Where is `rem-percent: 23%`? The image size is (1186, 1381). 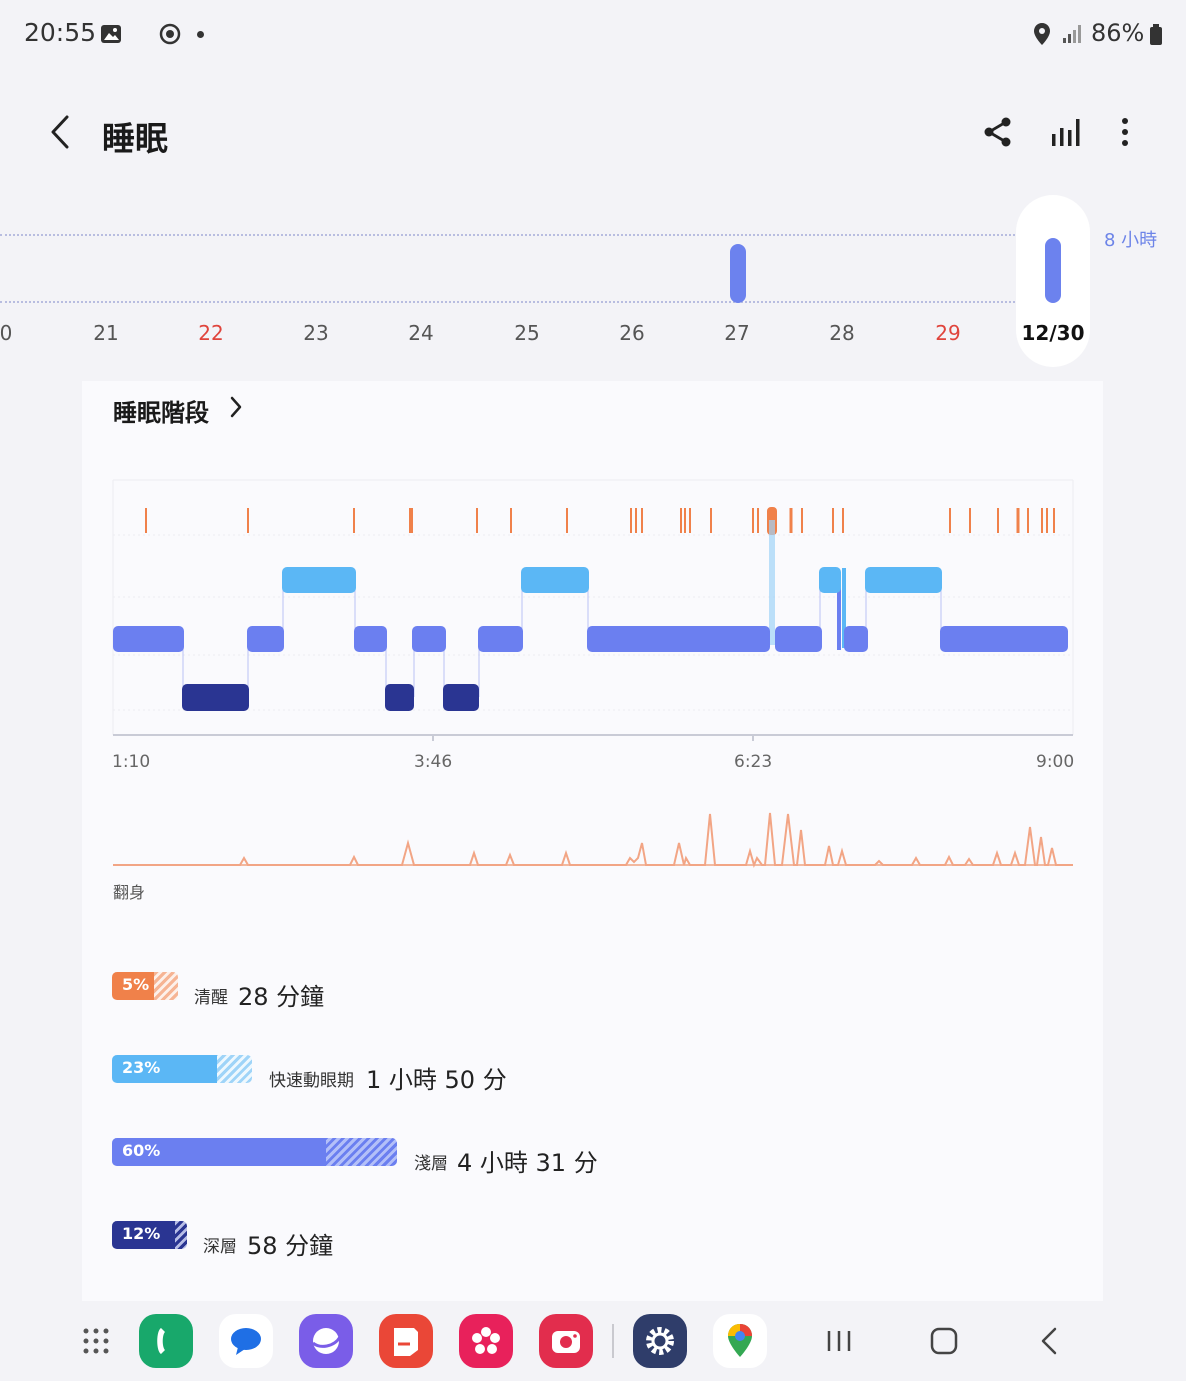
rem-percent: 23% is located at coordinates (141, 1067).